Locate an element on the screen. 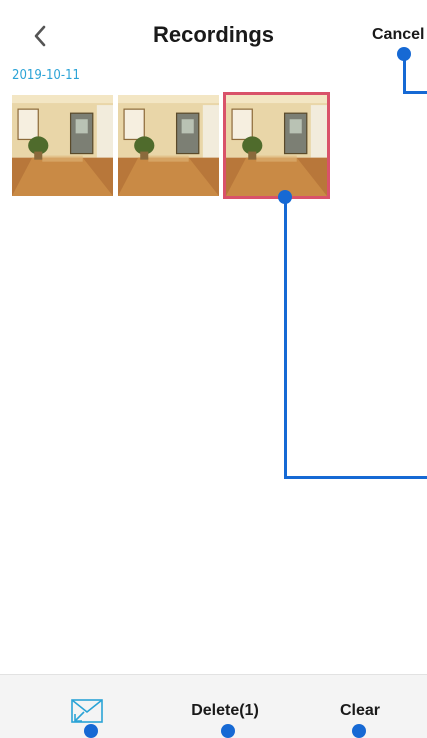 Image resolution: width=427 pixels, height=738 pixels. recording-thumbnail-selected is located at coordinates (276, 145).